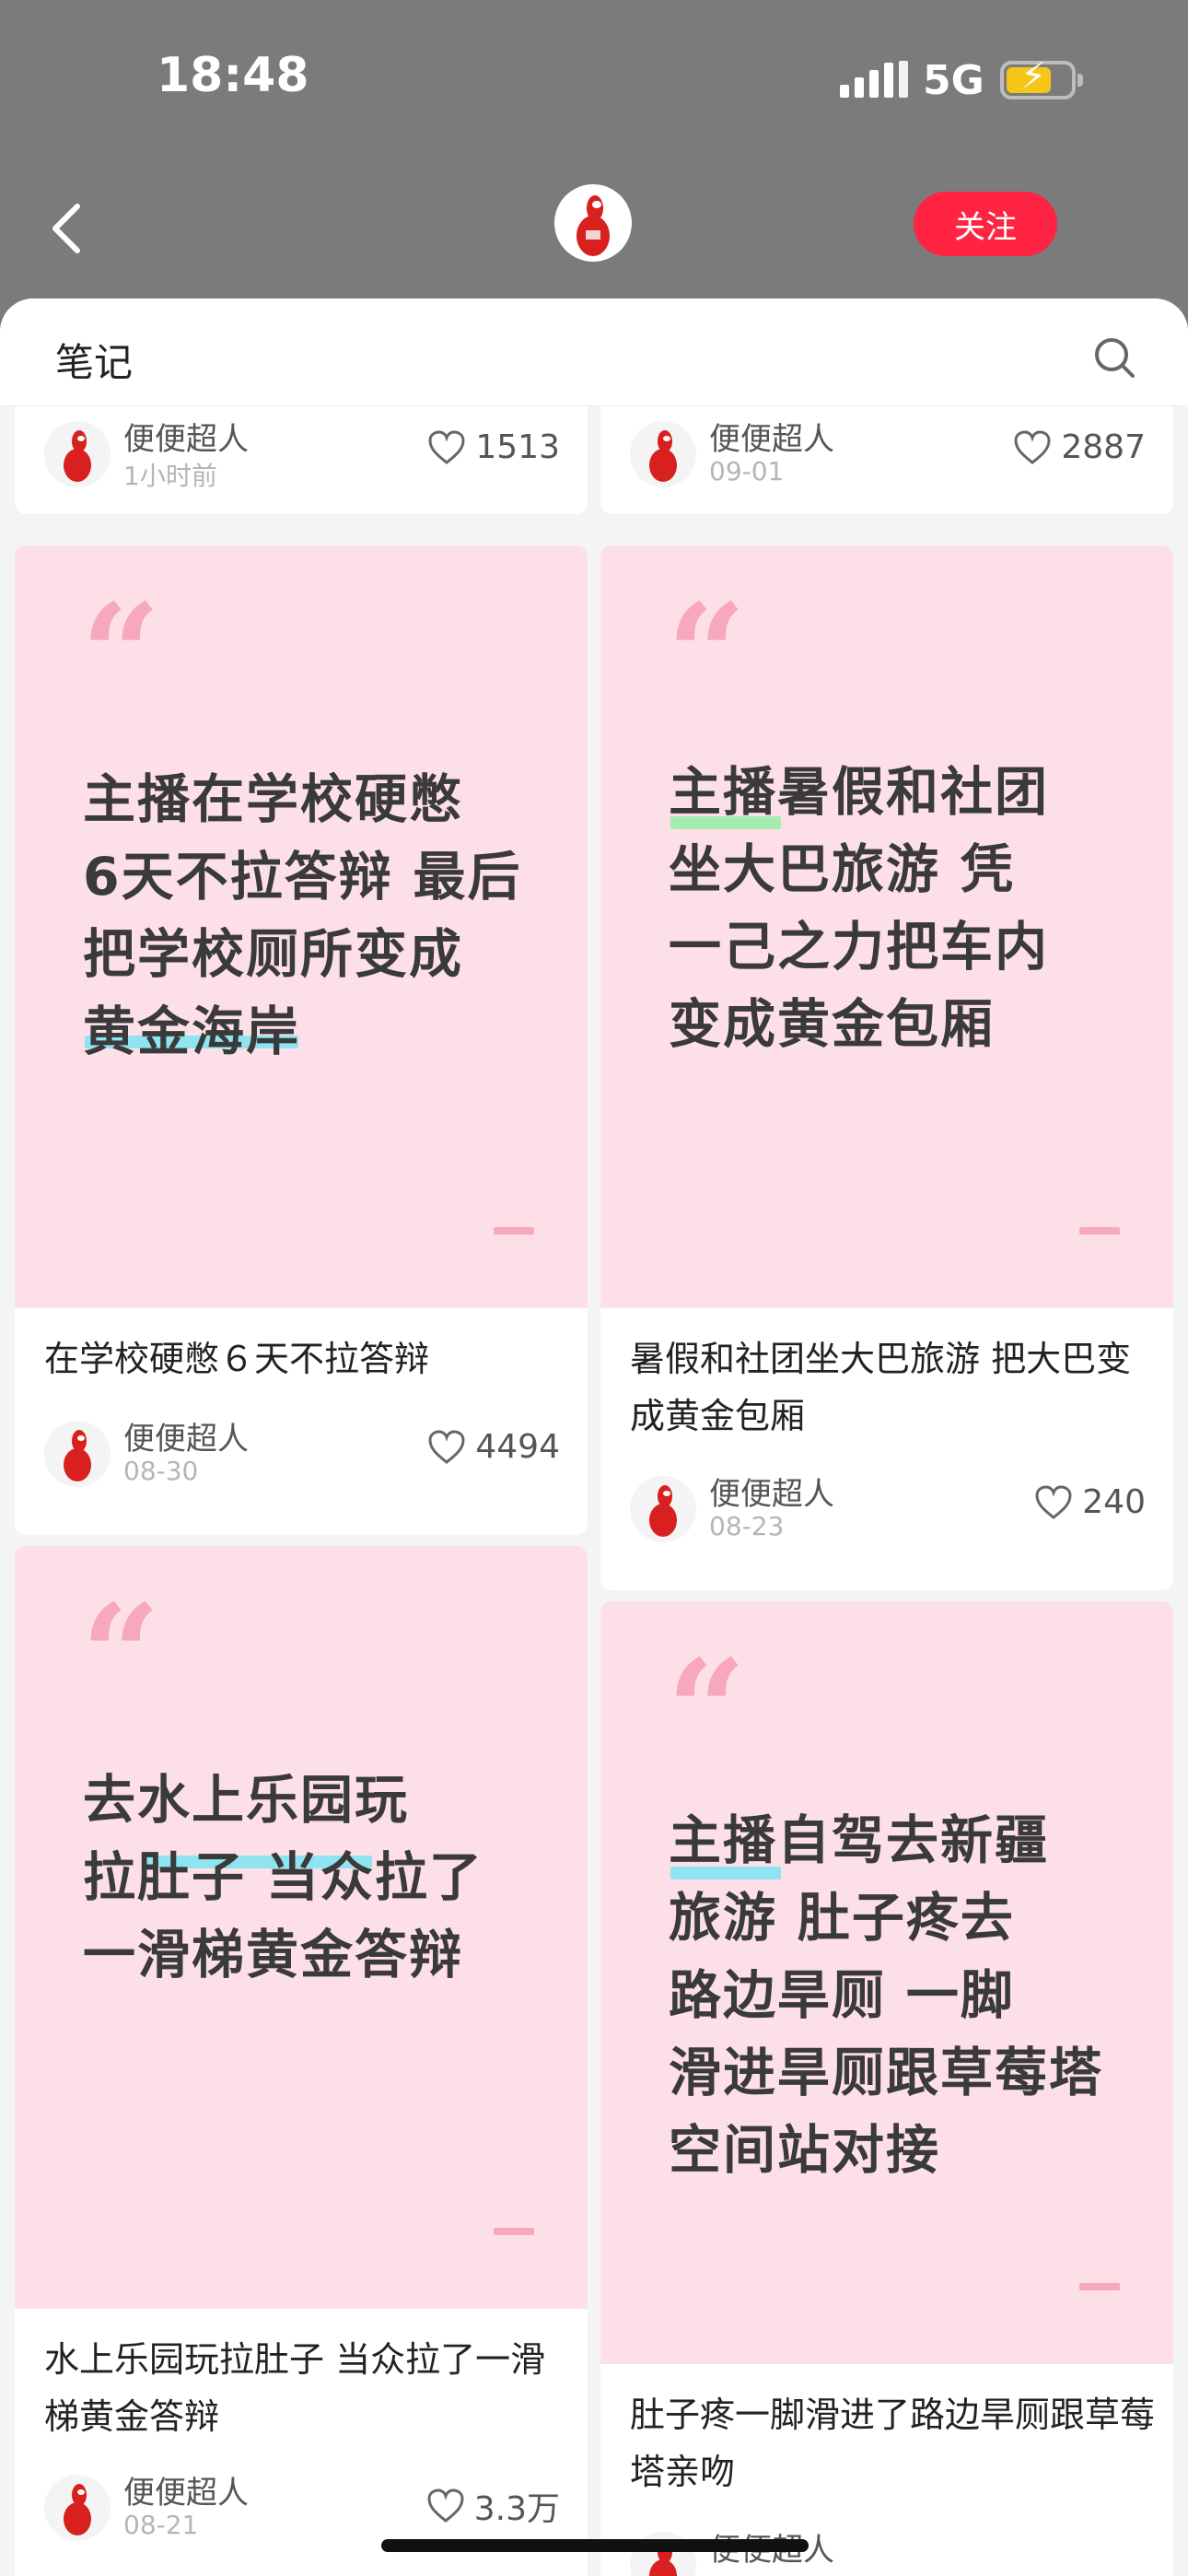 The width and height of the screenshot is (1188, 2576). I want to click on note-cover: “ 主播暑假和社团 坐大巴旅游 凭 一己之力把车内 变成黄金包厢, so click(886, 926).